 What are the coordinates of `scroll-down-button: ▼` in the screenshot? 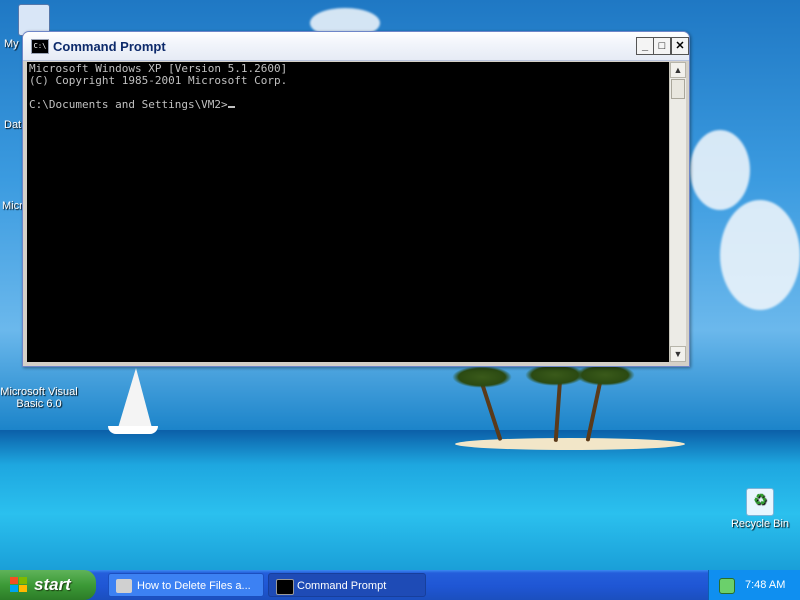 It's located at (678, 354).